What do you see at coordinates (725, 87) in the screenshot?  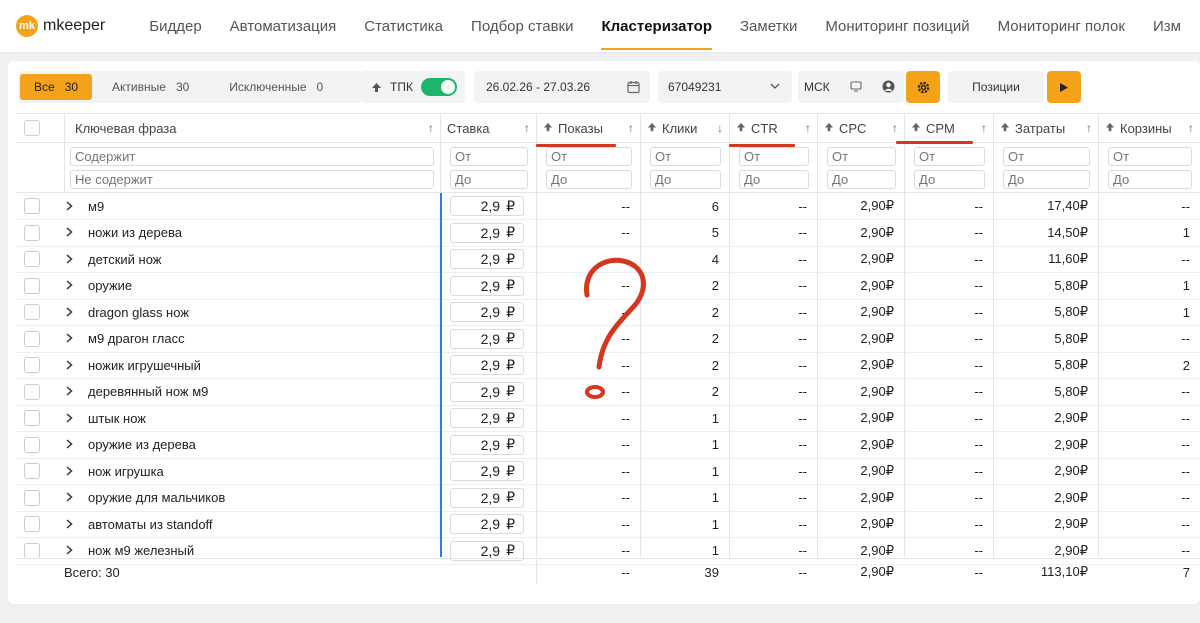 I see `campaign-select: 67049231` at bounding box center [725, 87].